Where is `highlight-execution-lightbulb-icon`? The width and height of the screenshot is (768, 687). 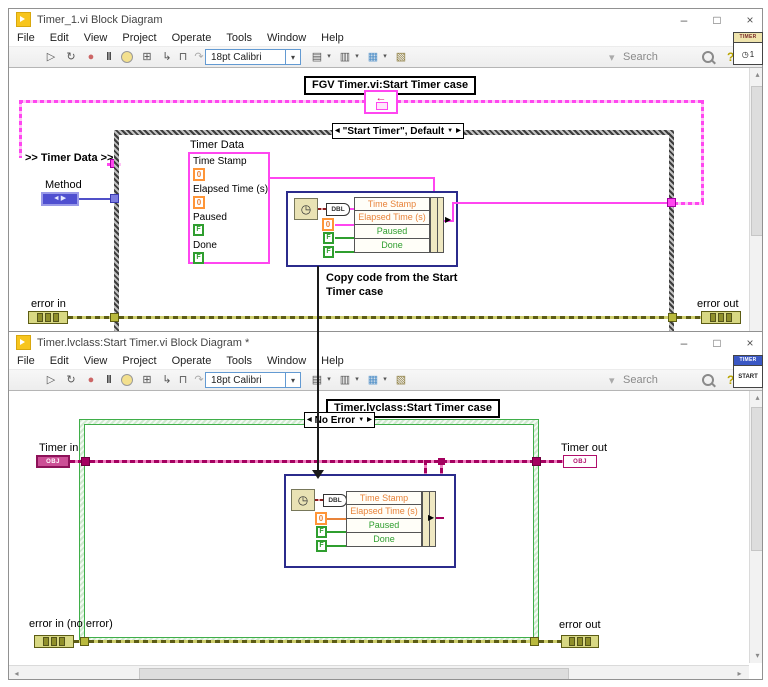 highlight-execution-lightbulb-icon is located at coordinates (127, 57).